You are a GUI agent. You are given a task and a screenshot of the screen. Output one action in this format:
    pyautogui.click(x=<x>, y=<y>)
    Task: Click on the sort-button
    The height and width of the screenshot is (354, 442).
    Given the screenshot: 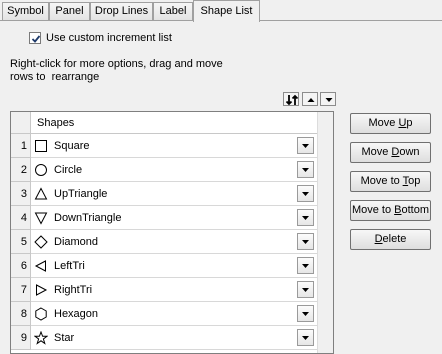 What is the action you would take?
    pyautogui.click(x=291, y=99)
    